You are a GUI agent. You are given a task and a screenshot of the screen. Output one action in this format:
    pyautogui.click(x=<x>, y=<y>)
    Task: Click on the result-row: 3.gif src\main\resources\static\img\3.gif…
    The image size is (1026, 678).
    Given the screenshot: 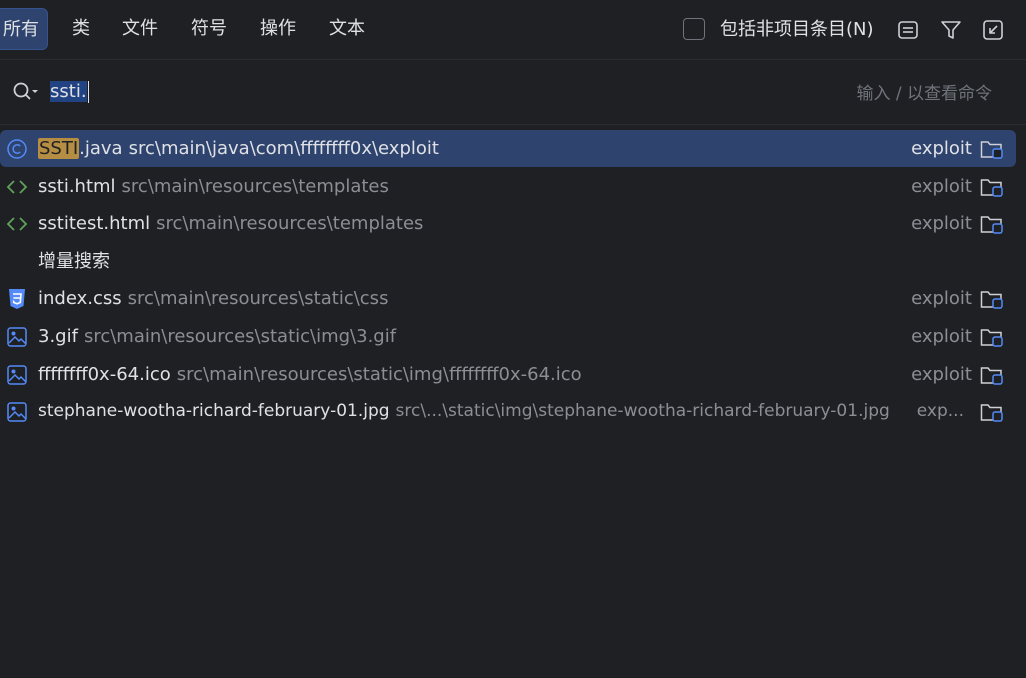 What is the action you would take?
    pyautogui.click(x=508, y=336)
    